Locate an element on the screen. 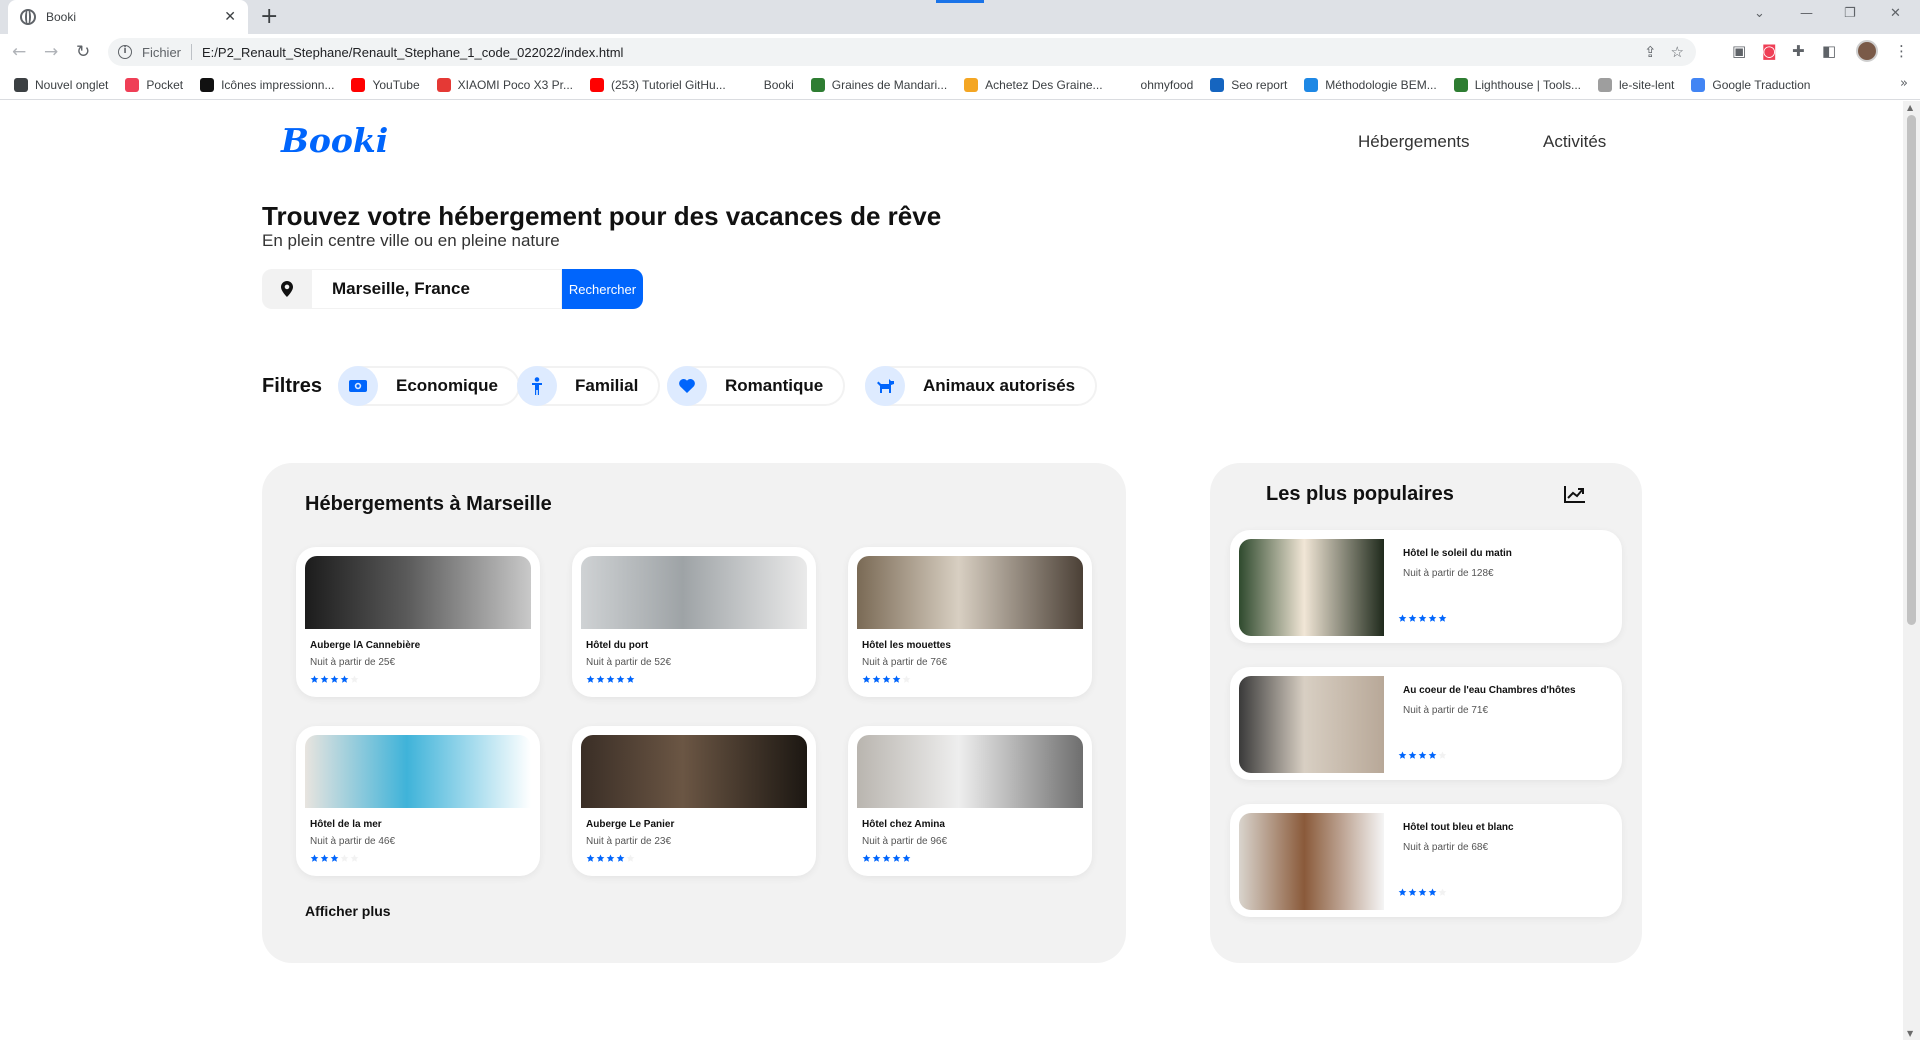 Image resolution: width=1920 pixels, height=1040 pixels. show-more-link: Afficher plus is located at coordinates (348, 911).